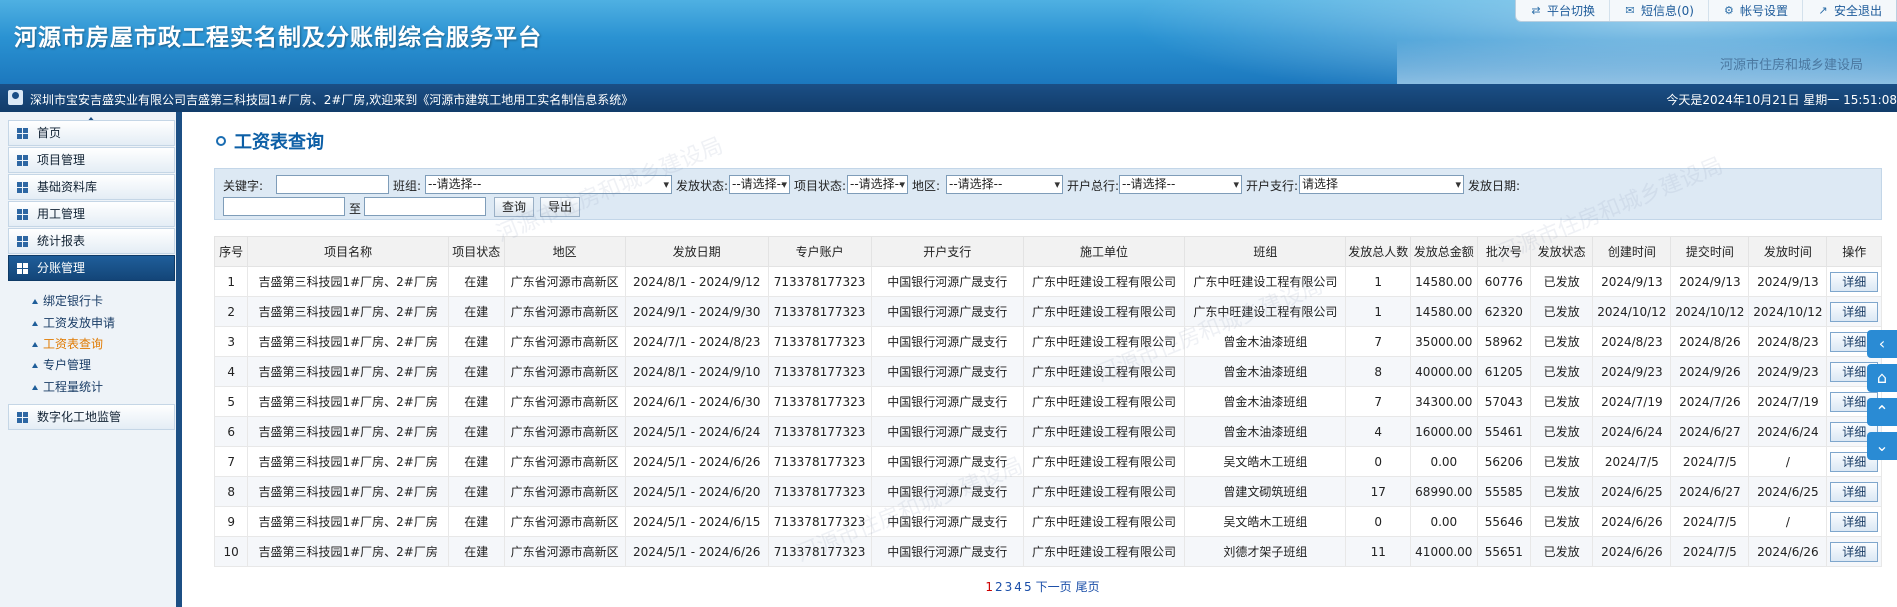 This screenshot has height=607, width=1897. What do you see at coordinates (999, 587) in the screenshot?
I see `page-link: 2` at bounding box center [999, 587].